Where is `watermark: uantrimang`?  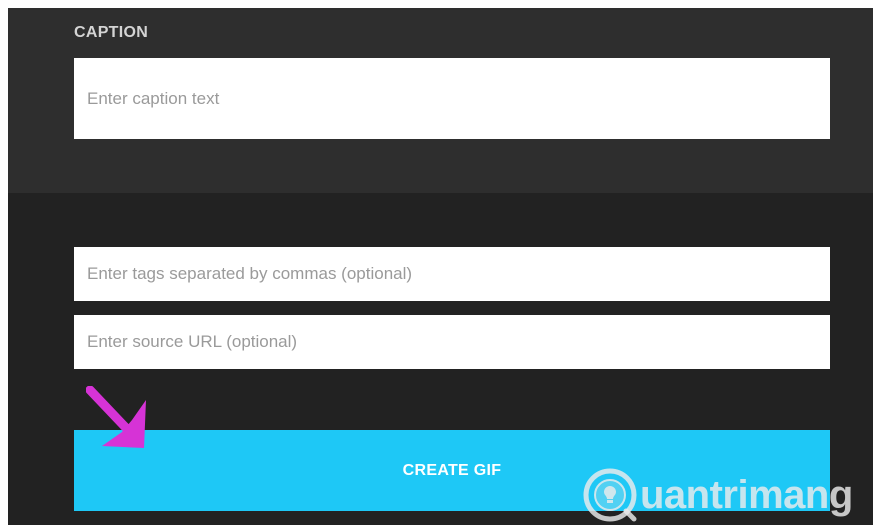
watermark: uantrimang is located at coordinates (727, 494).